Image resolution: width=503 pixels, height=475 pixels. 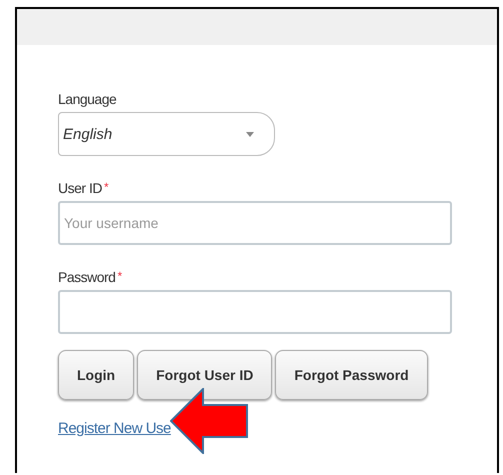 I want to click on field-label: User ID, so click(x=80, y=188).